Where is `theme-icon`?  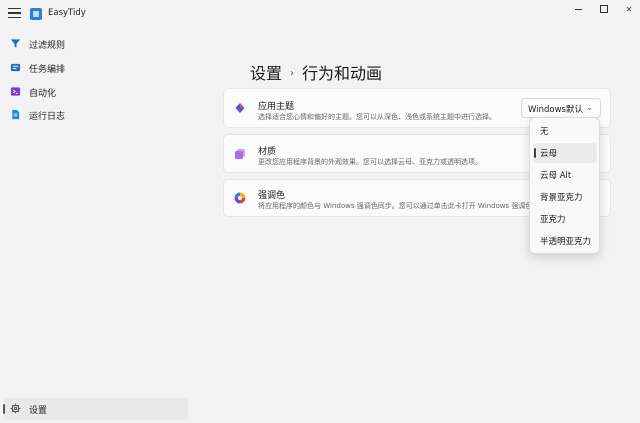 theme-icon is located at coordinates (240, 108).